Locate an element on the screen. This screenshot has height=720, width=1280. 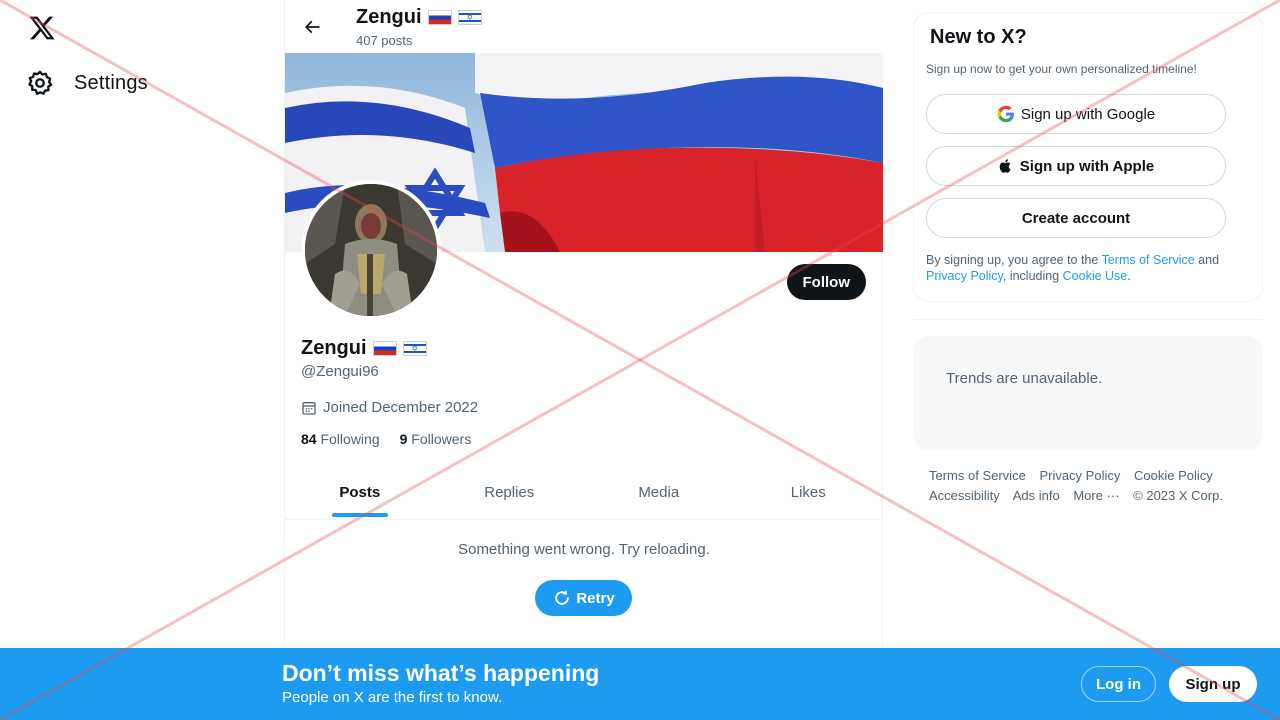
gear-icon is located at coordinates (40, 83).